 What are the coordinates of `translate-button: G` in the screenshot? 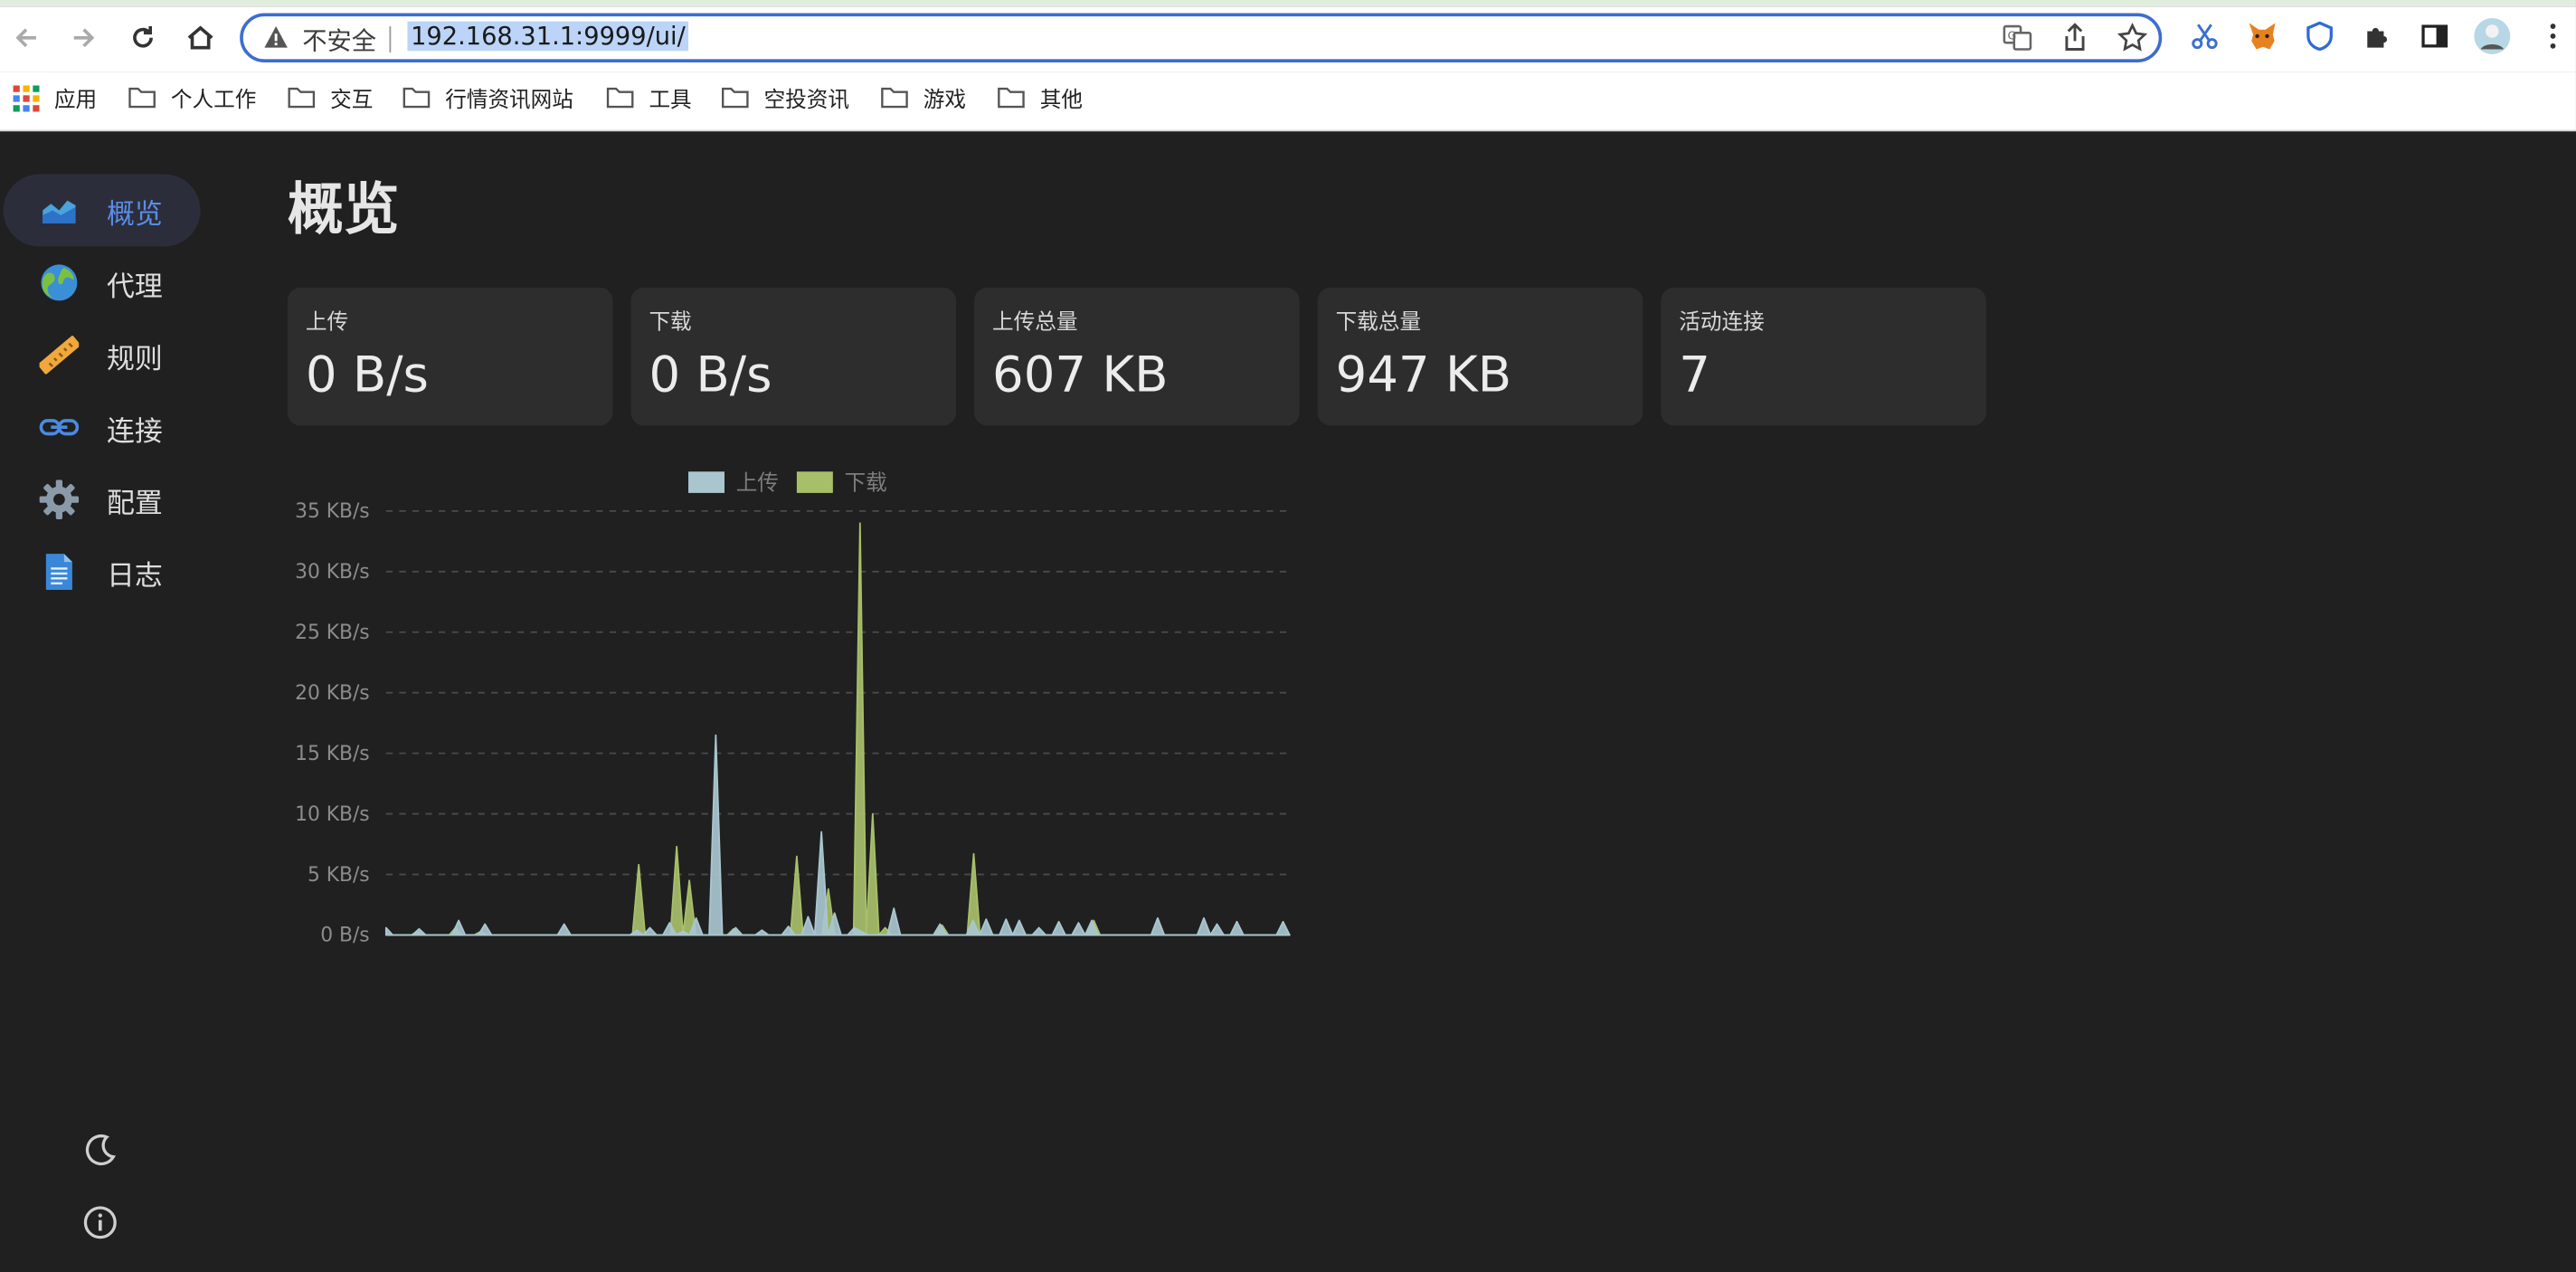 It's located at (2017, 38).